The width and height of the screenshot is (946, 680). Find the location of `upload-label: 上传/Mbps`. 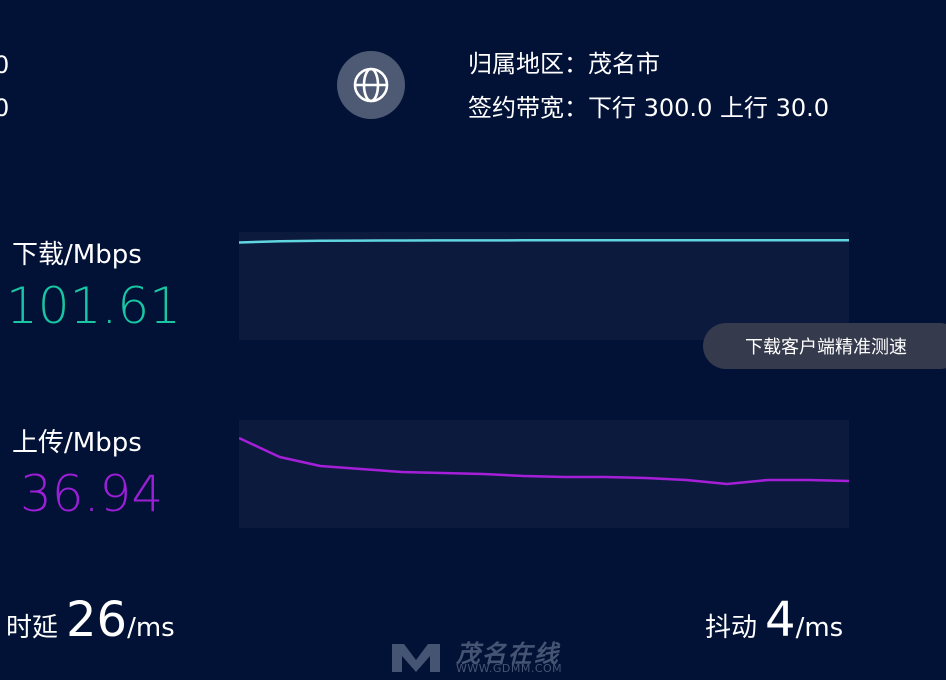

upload-label: 上传/Mbps is located at coordinates (77, 443).